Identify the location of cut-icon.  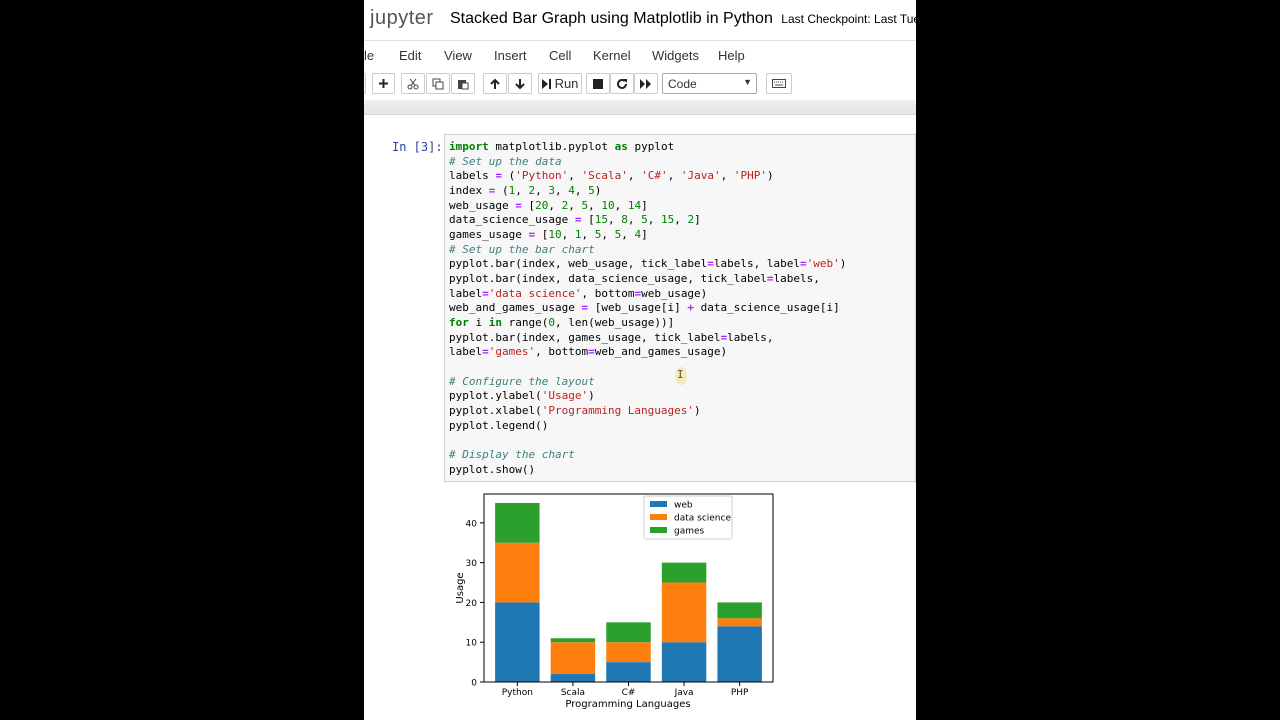
(413, 83).